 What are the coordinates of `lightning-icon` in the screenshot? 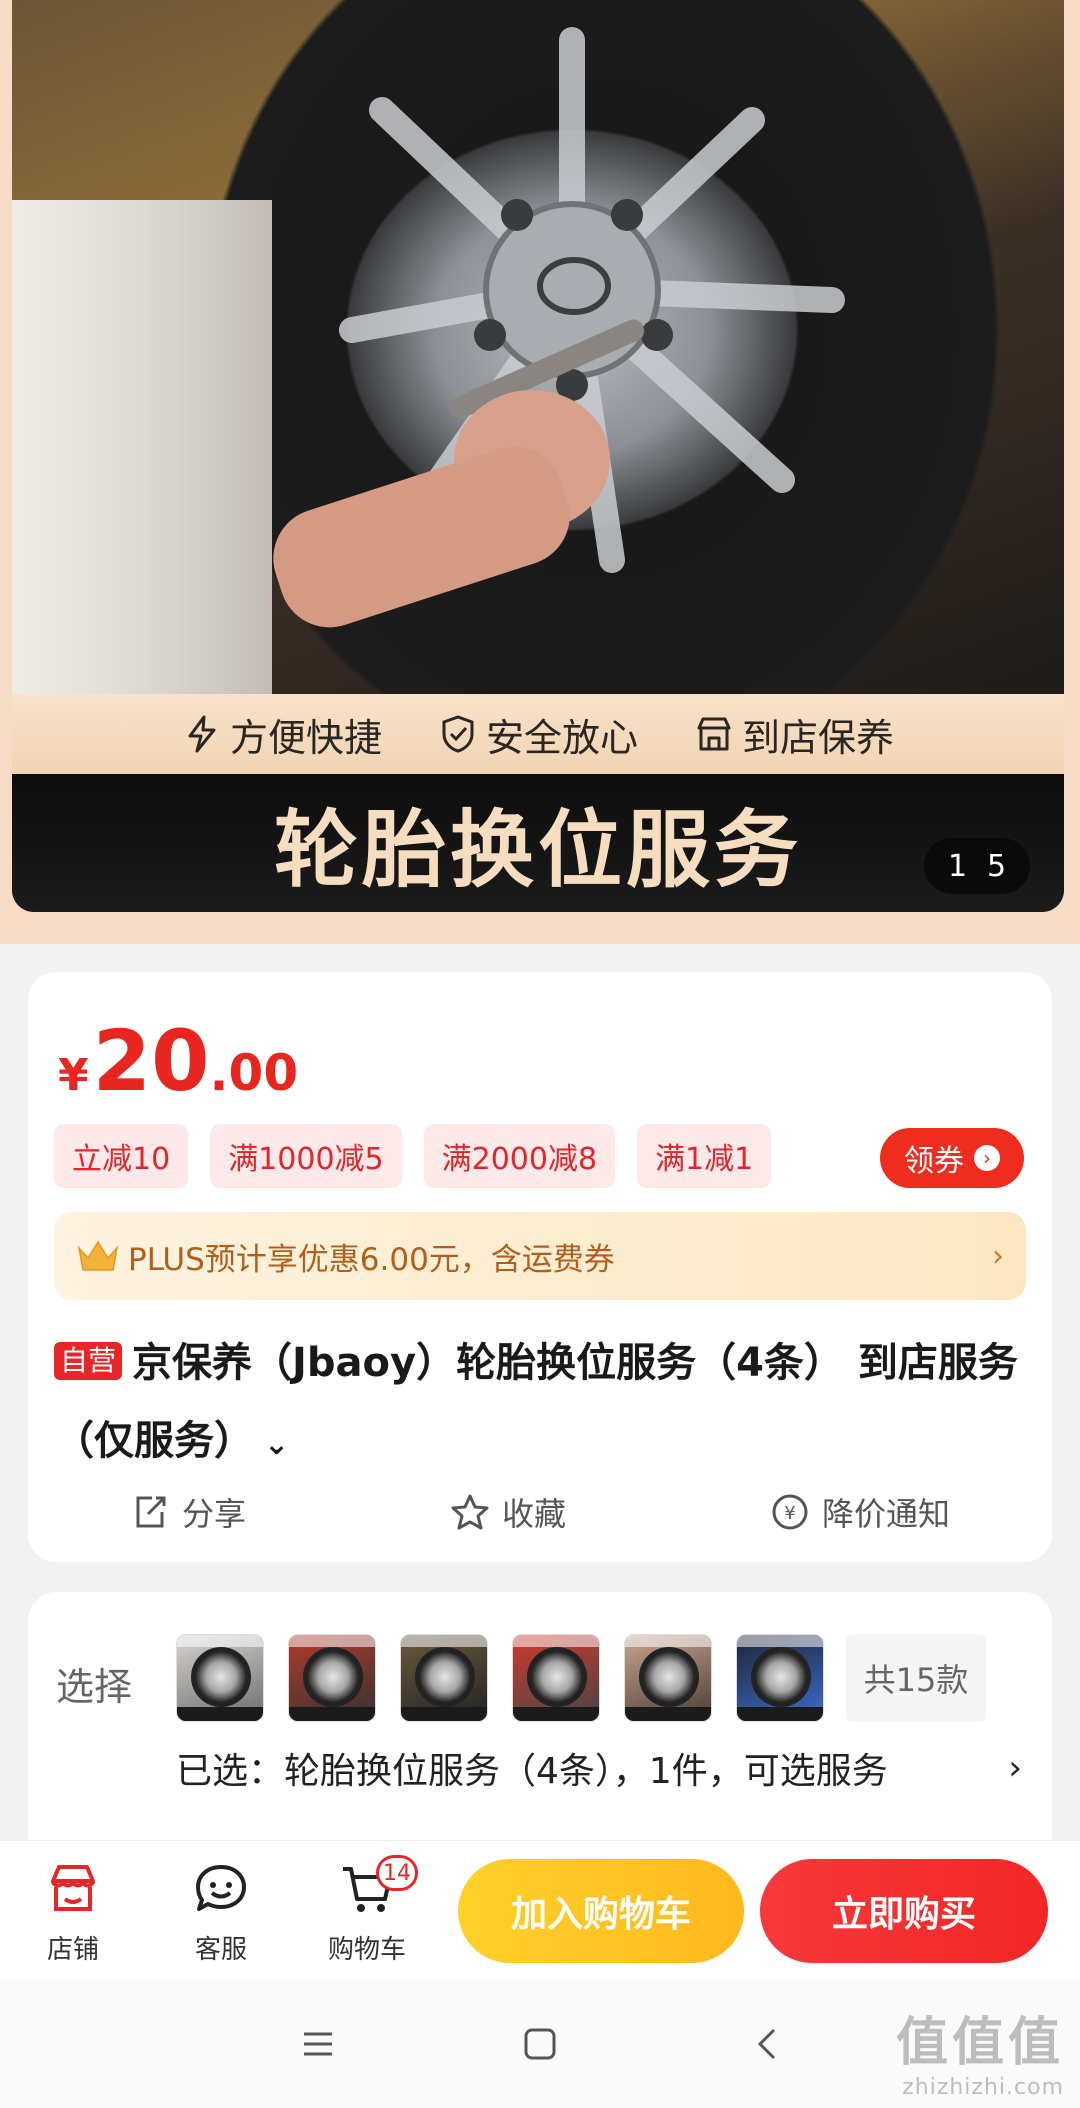 It's located at (202, 734).